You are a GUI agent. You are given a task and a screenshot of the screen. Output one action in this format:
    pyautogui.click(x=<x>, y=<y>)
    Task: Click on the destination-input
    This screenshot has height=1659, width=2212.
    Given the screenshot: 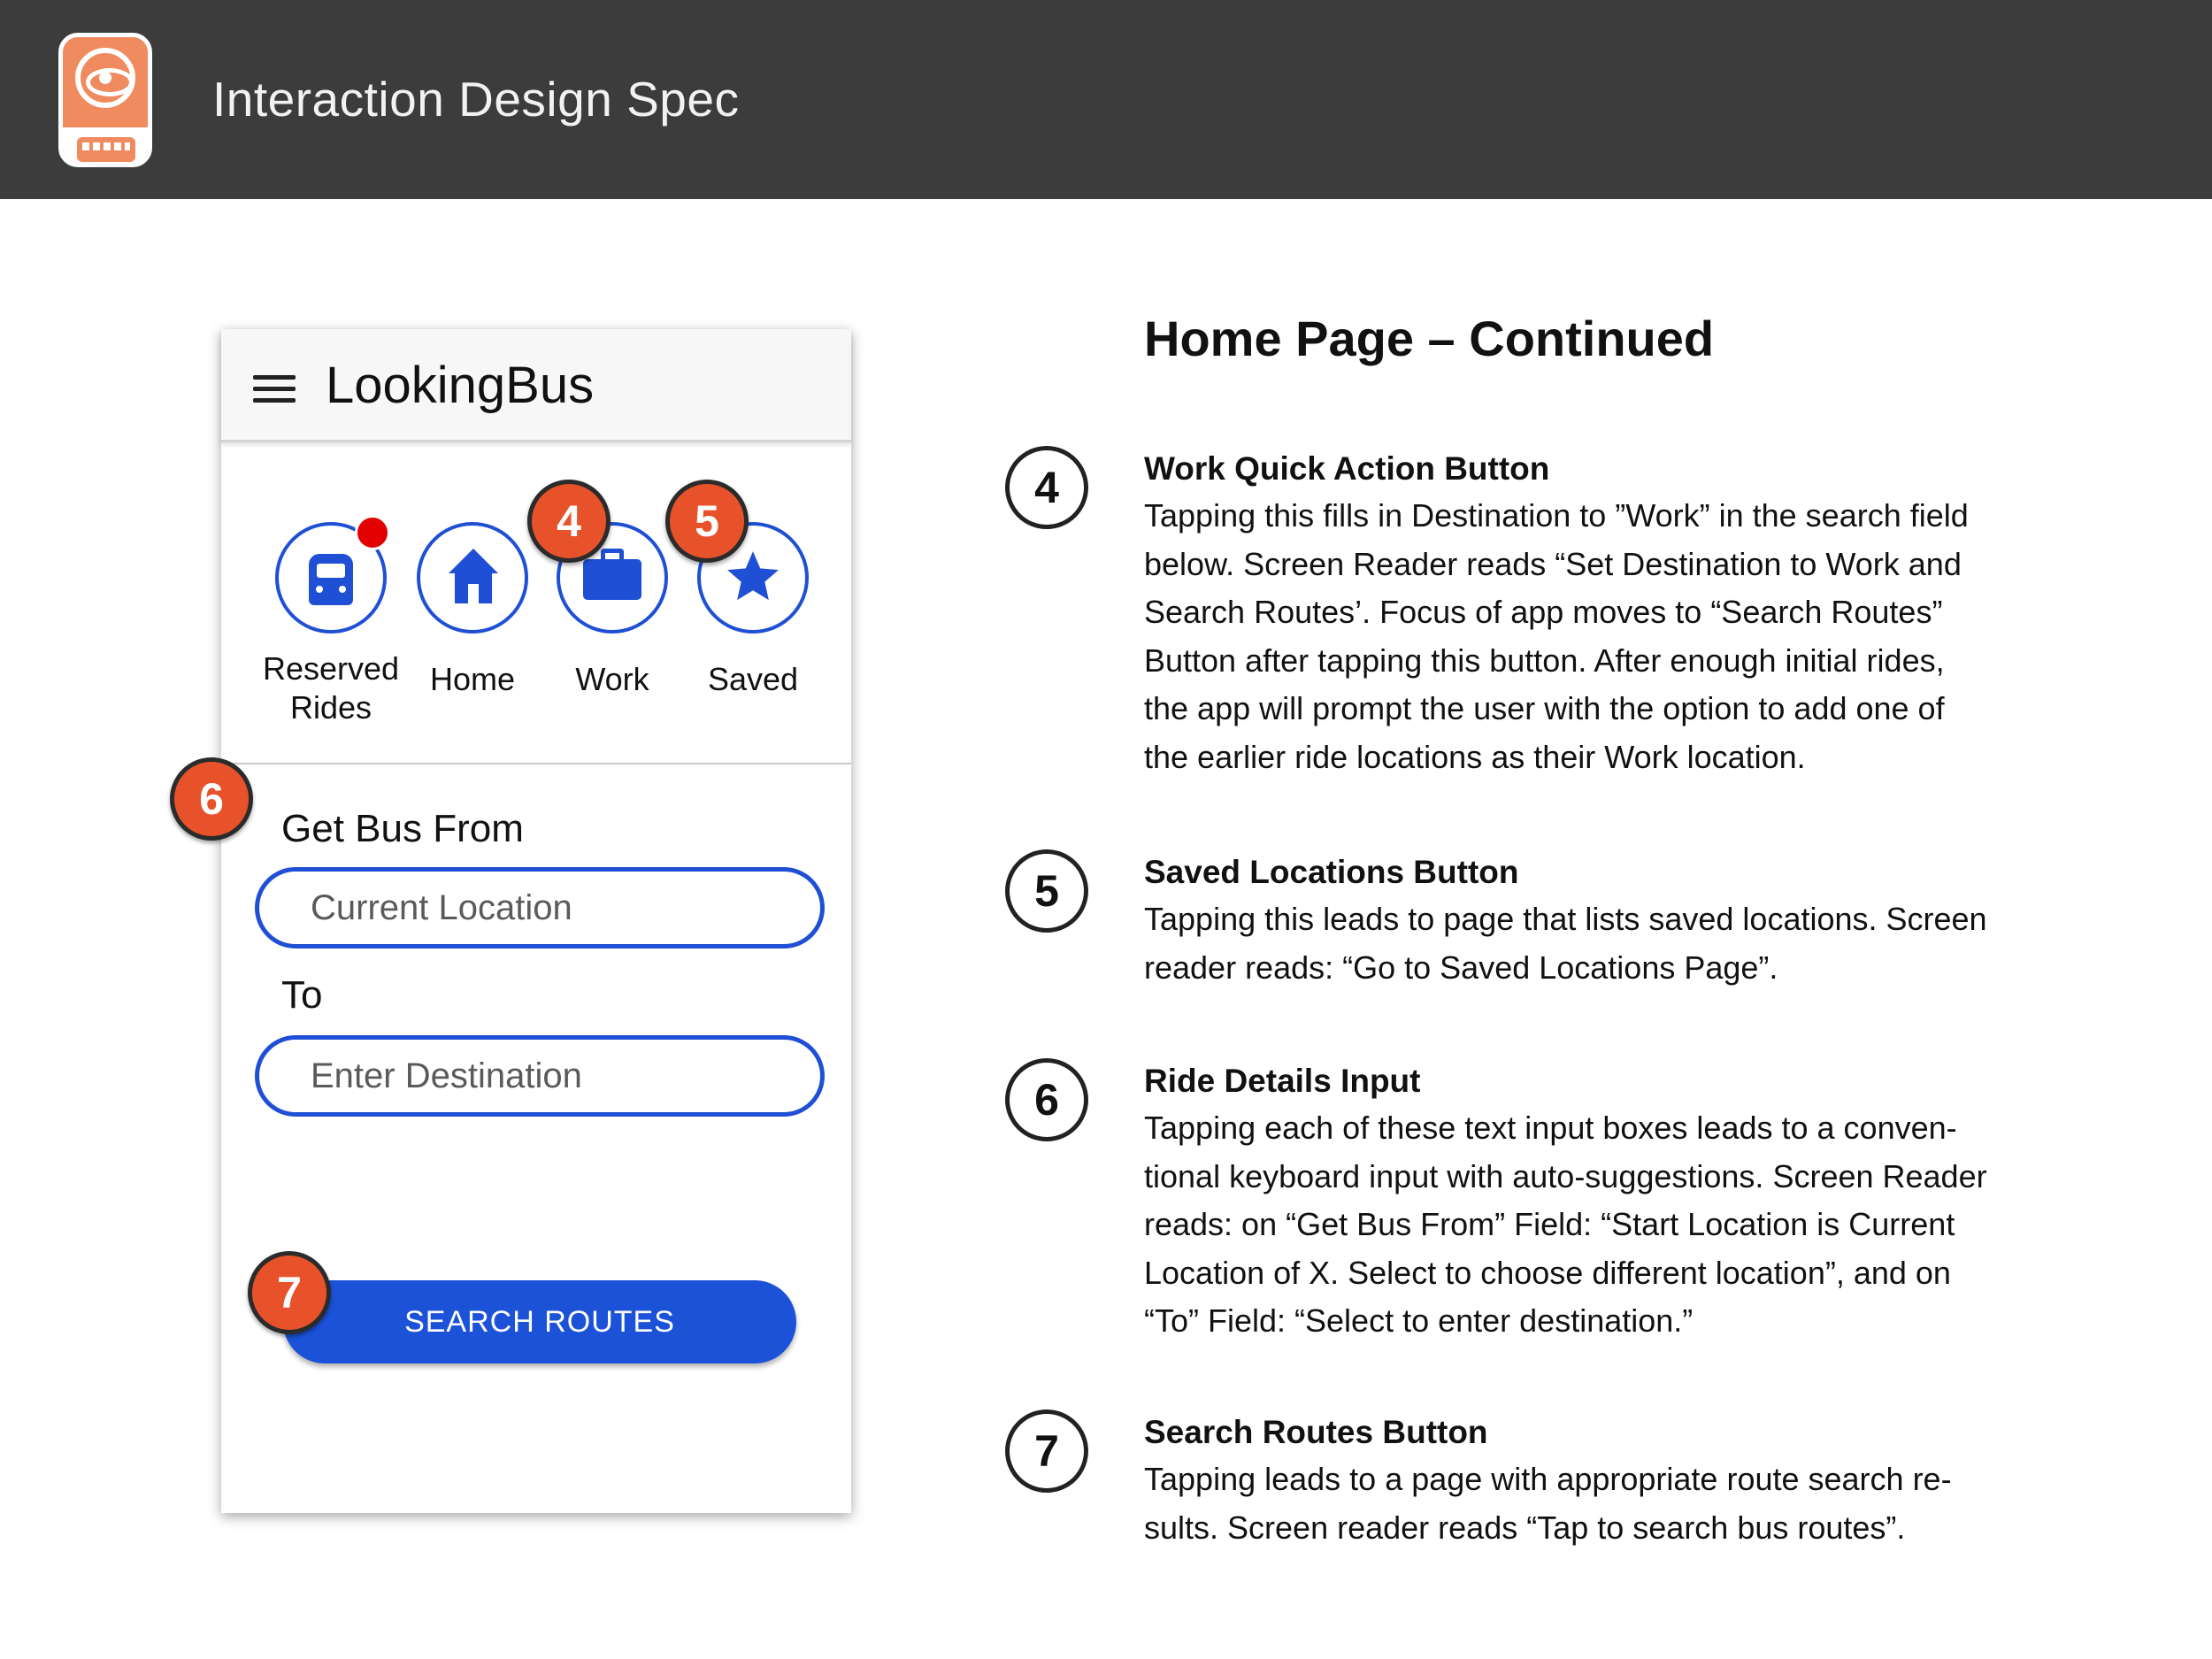 What is the action you would take?
    pyautogui.click(x=540, y=1076)
    